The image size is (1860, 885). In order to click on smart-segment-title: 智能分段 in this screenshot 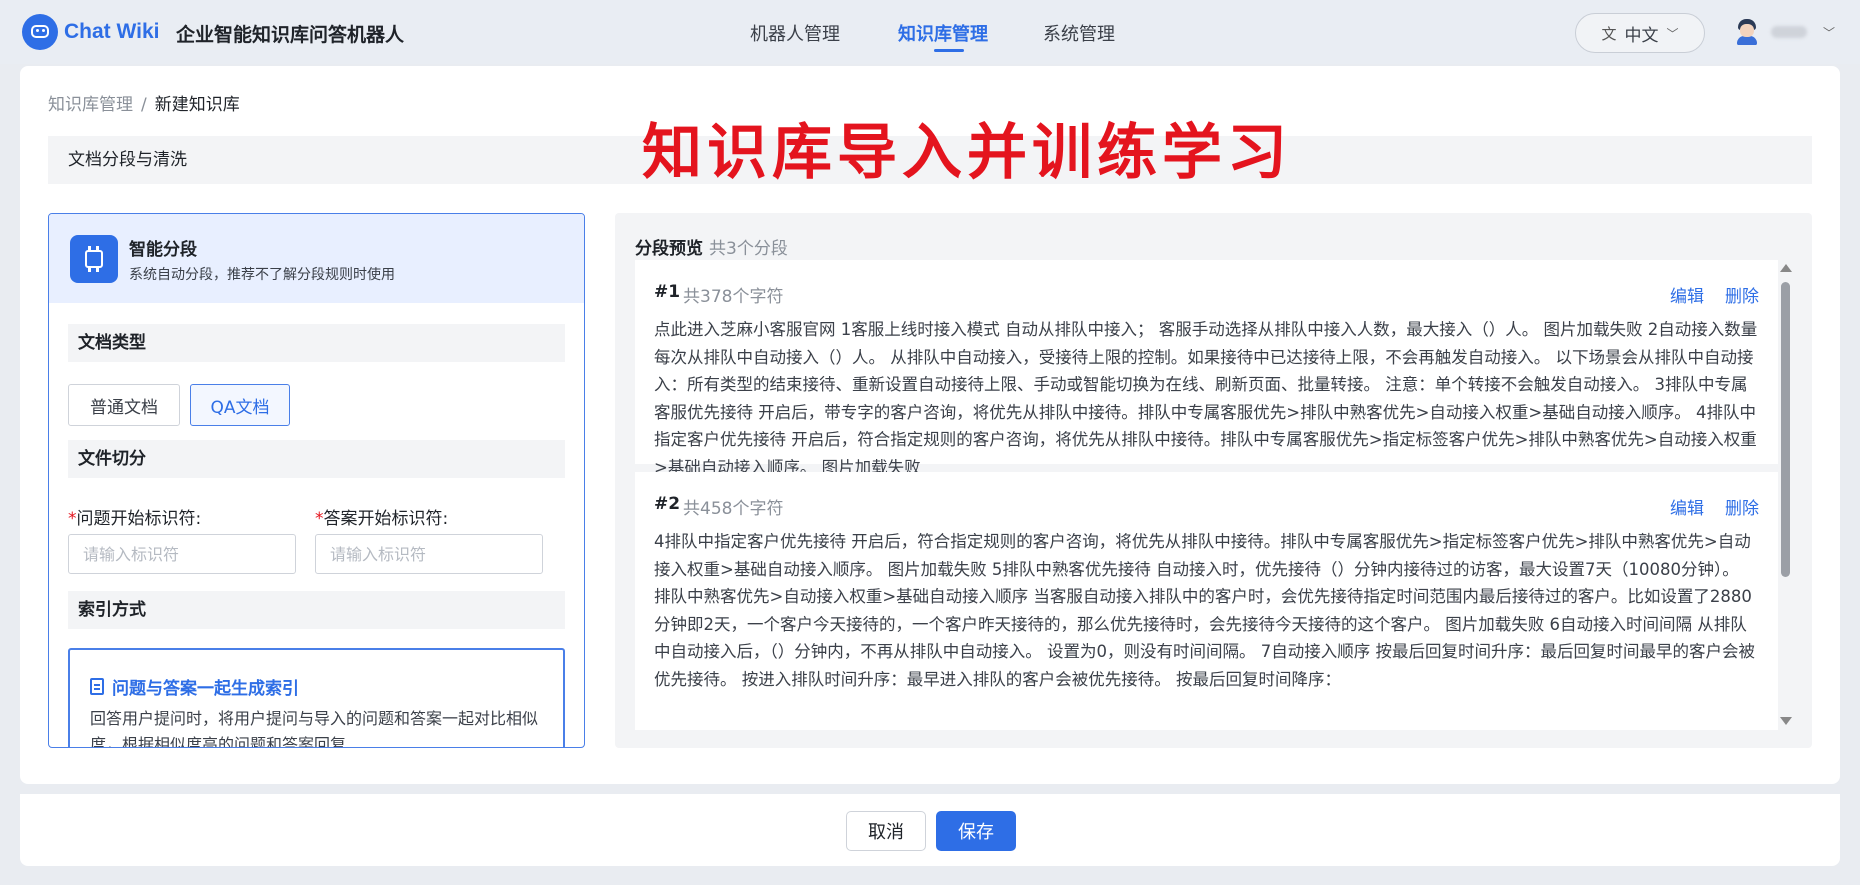, I will do `click(163, 250)`.